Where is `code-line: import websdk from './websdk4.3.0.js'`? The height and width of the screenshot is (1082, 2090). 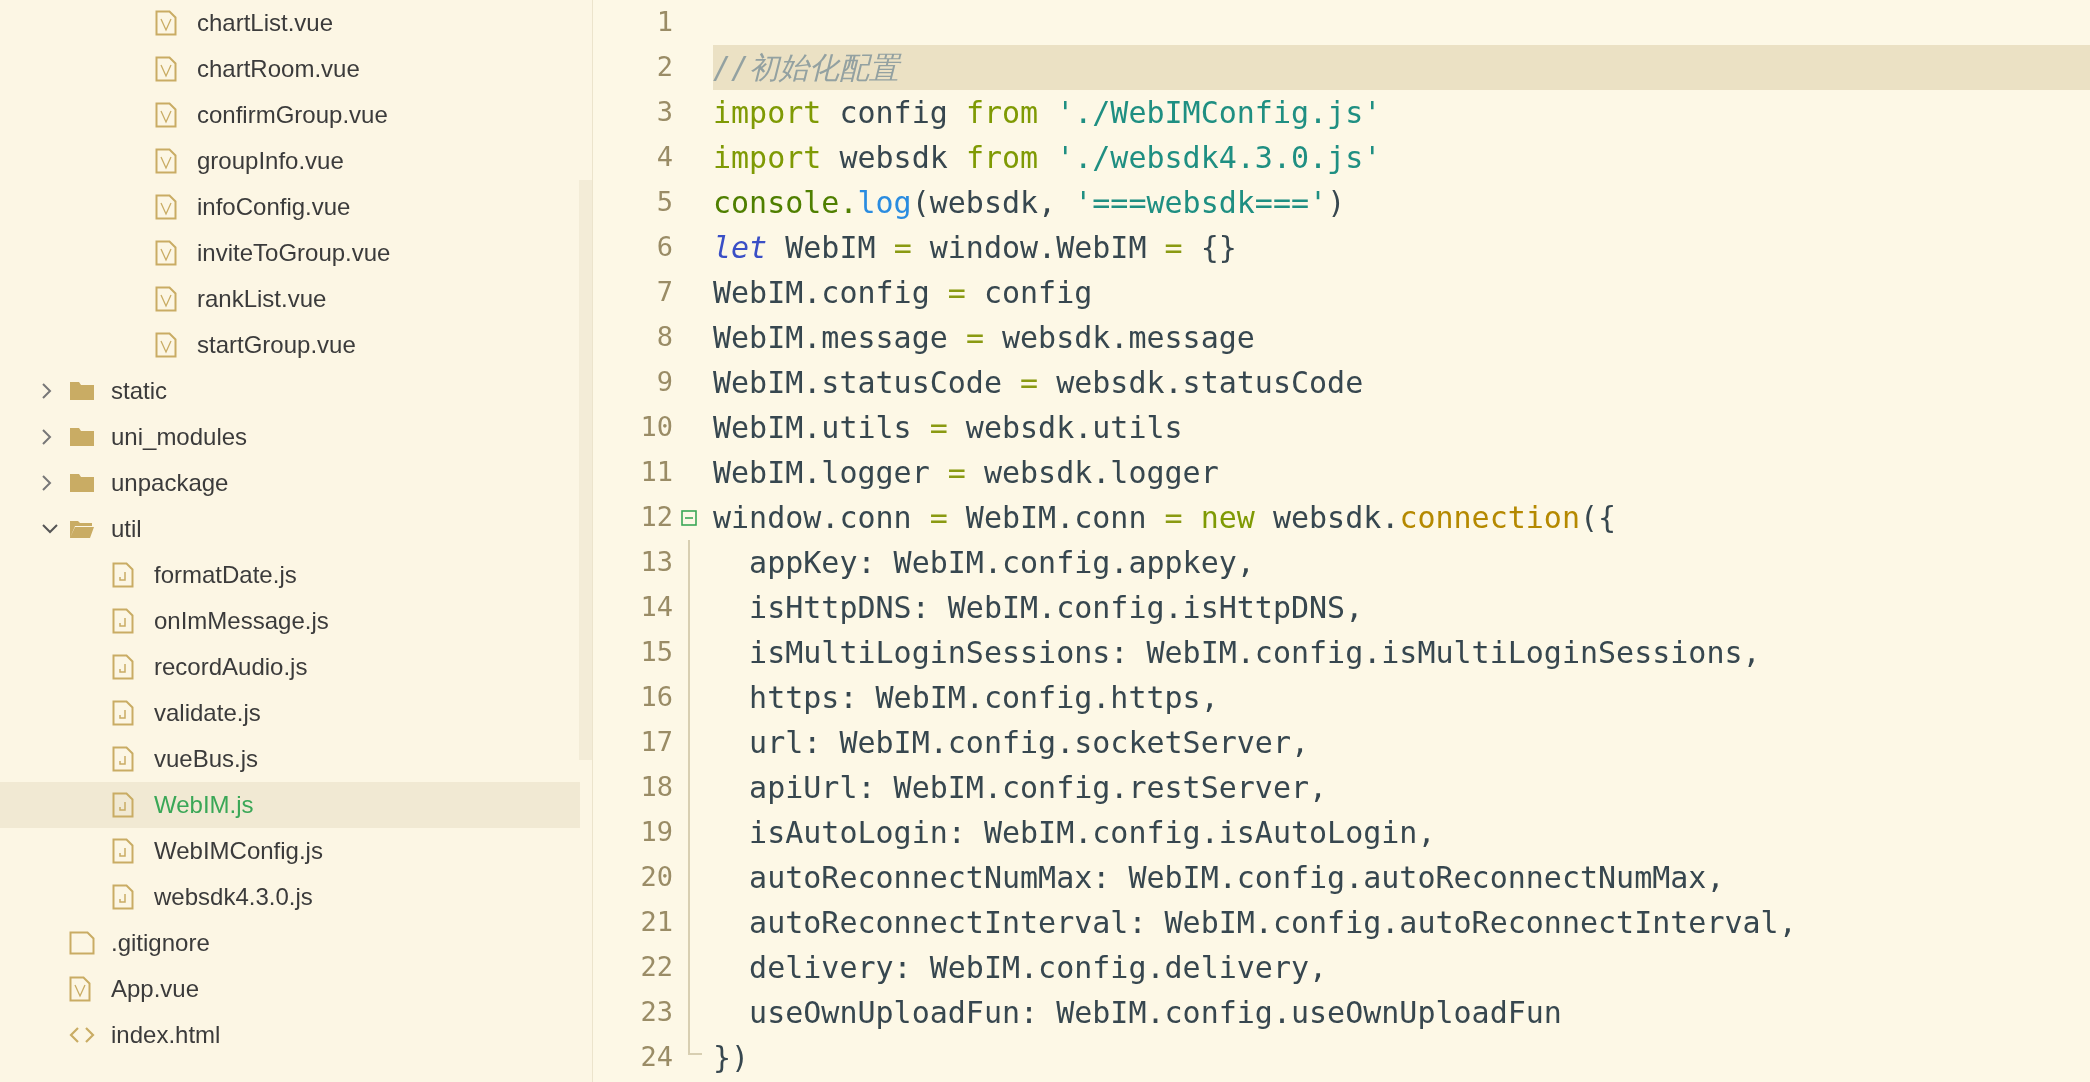
code-line: import websdk from './websdk4.3.0.js' is located at coordinates (1048, 158).